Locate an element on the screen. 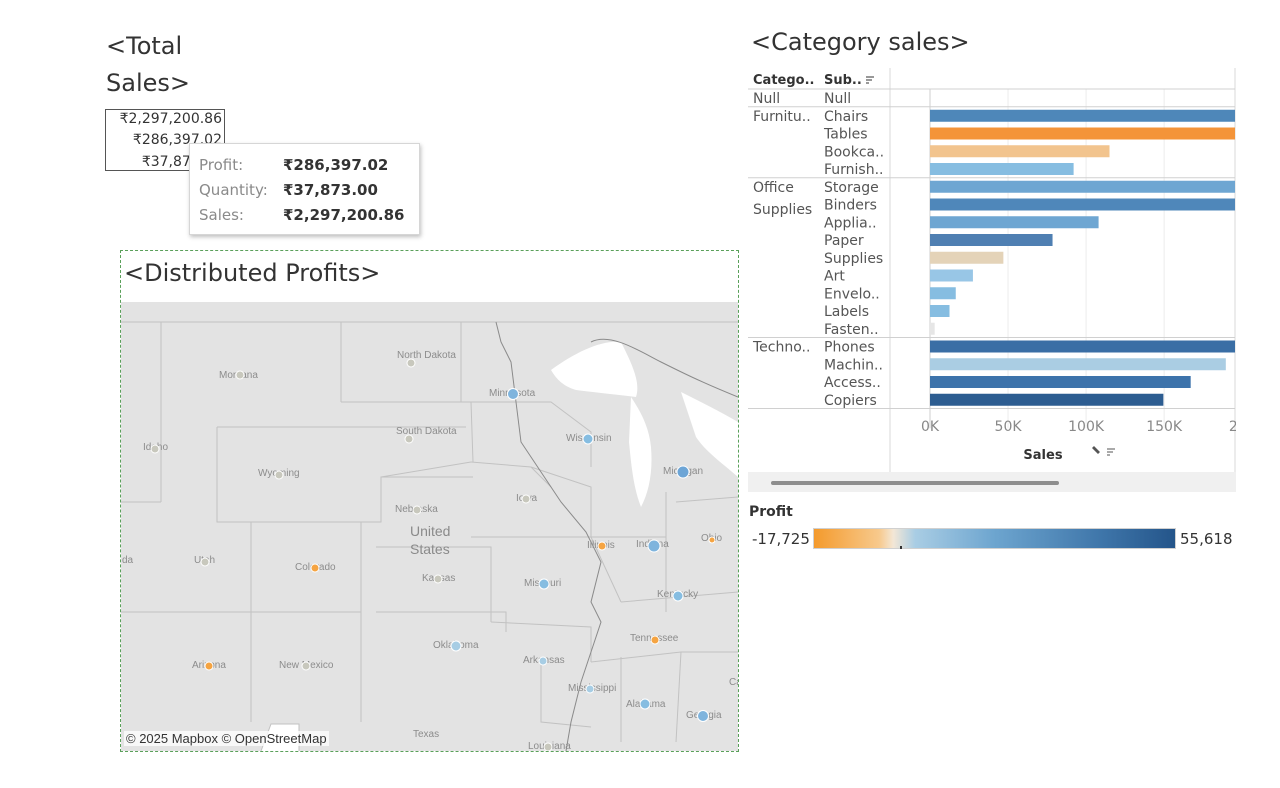 Image resolution: width=1280 pixels, height=788 pixels. state-label: North Dakota is located at coordinates (426, 355).